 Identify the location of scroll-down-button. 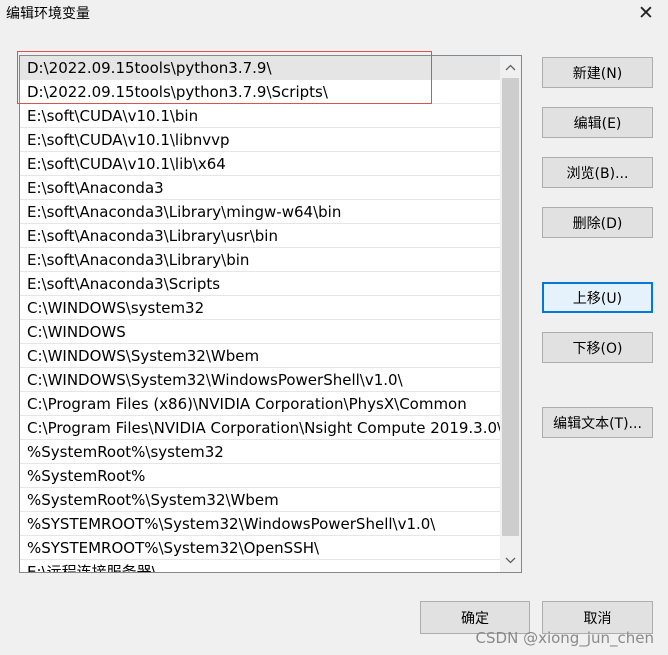
(510, 560).